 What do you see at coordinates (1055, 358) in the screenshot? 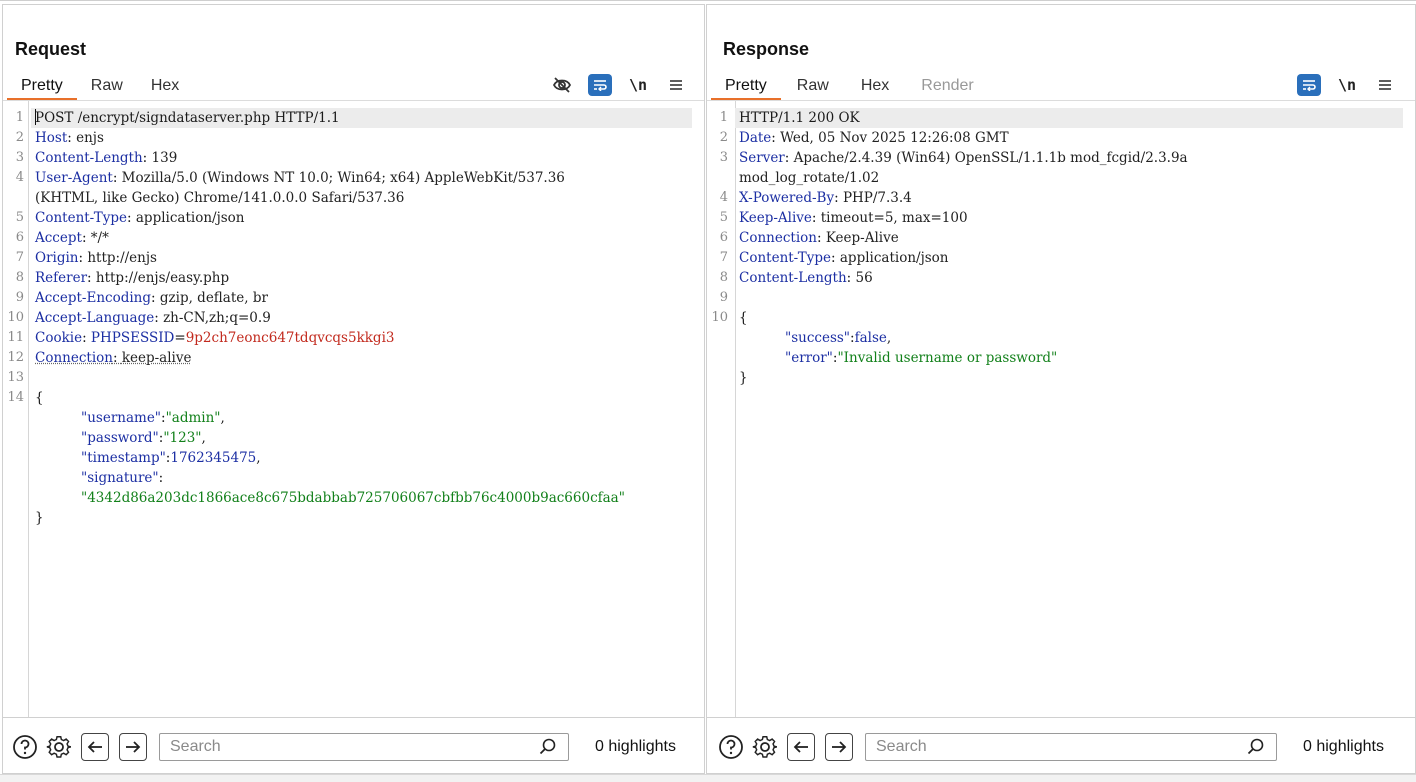
I see `json-line: "error":"Invalid username or password"` at bounding box center [1055, 358].